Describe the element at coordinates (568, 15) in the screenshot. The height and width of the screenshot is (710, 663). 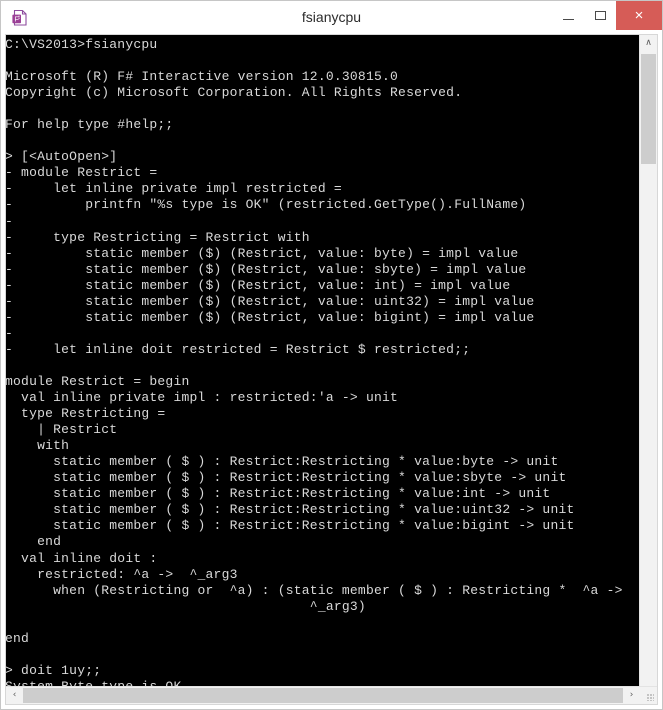
I see `minimize-button` at that location.